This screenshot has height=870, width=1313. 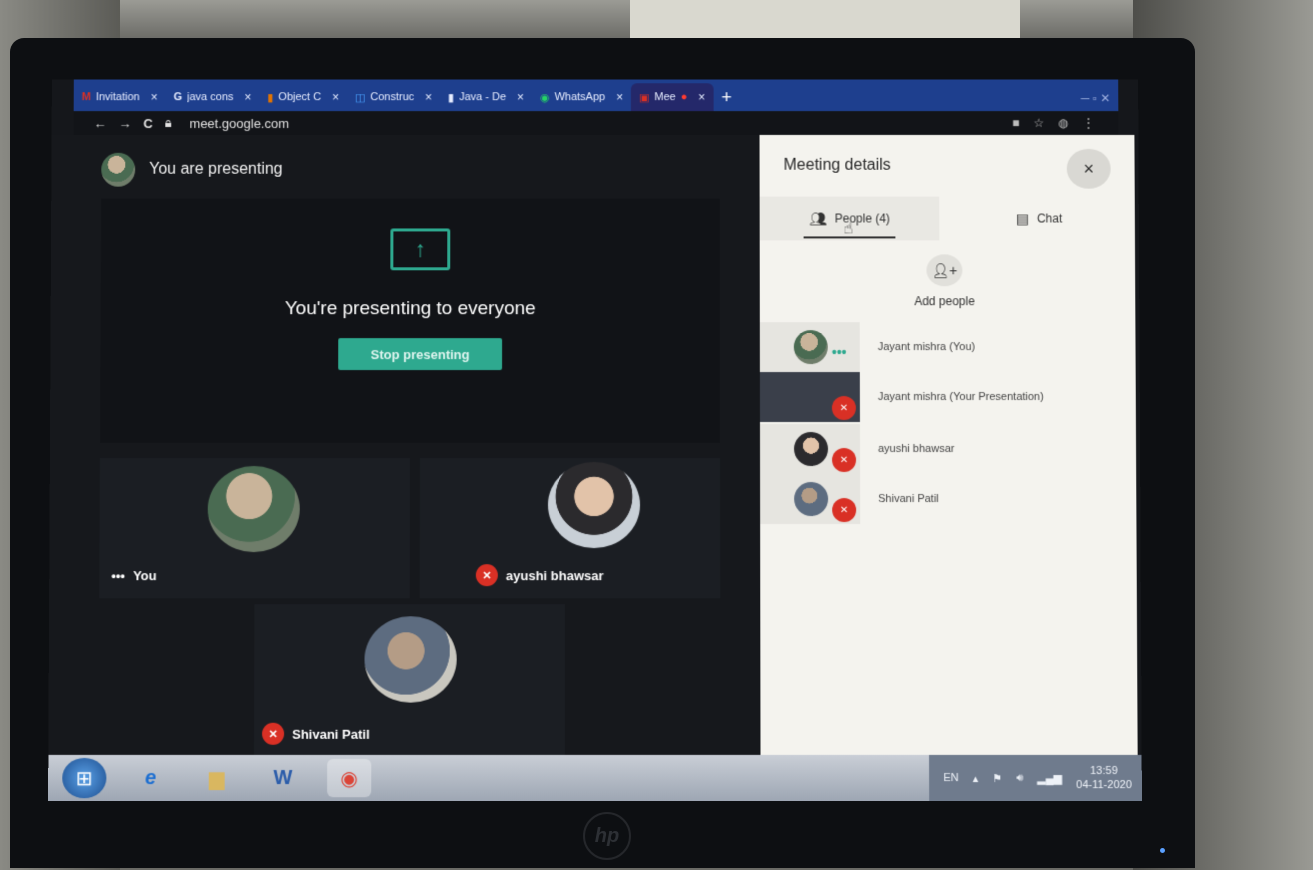 I want to click on tab-object: ▮ Object C ×, so click(x=303, y=97).